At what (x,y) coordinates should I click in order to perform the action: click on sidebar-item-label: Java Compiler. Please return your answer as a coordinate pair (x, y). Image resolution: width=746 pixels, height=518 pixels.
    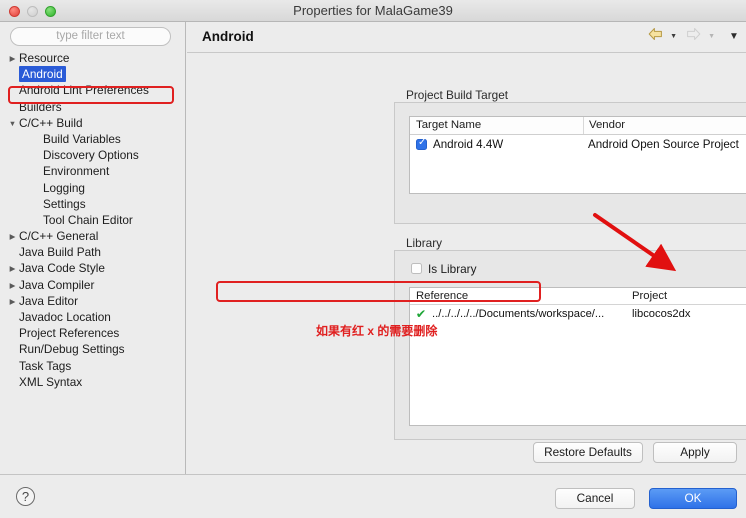
    Looking at the image, I should click on (57, 284).